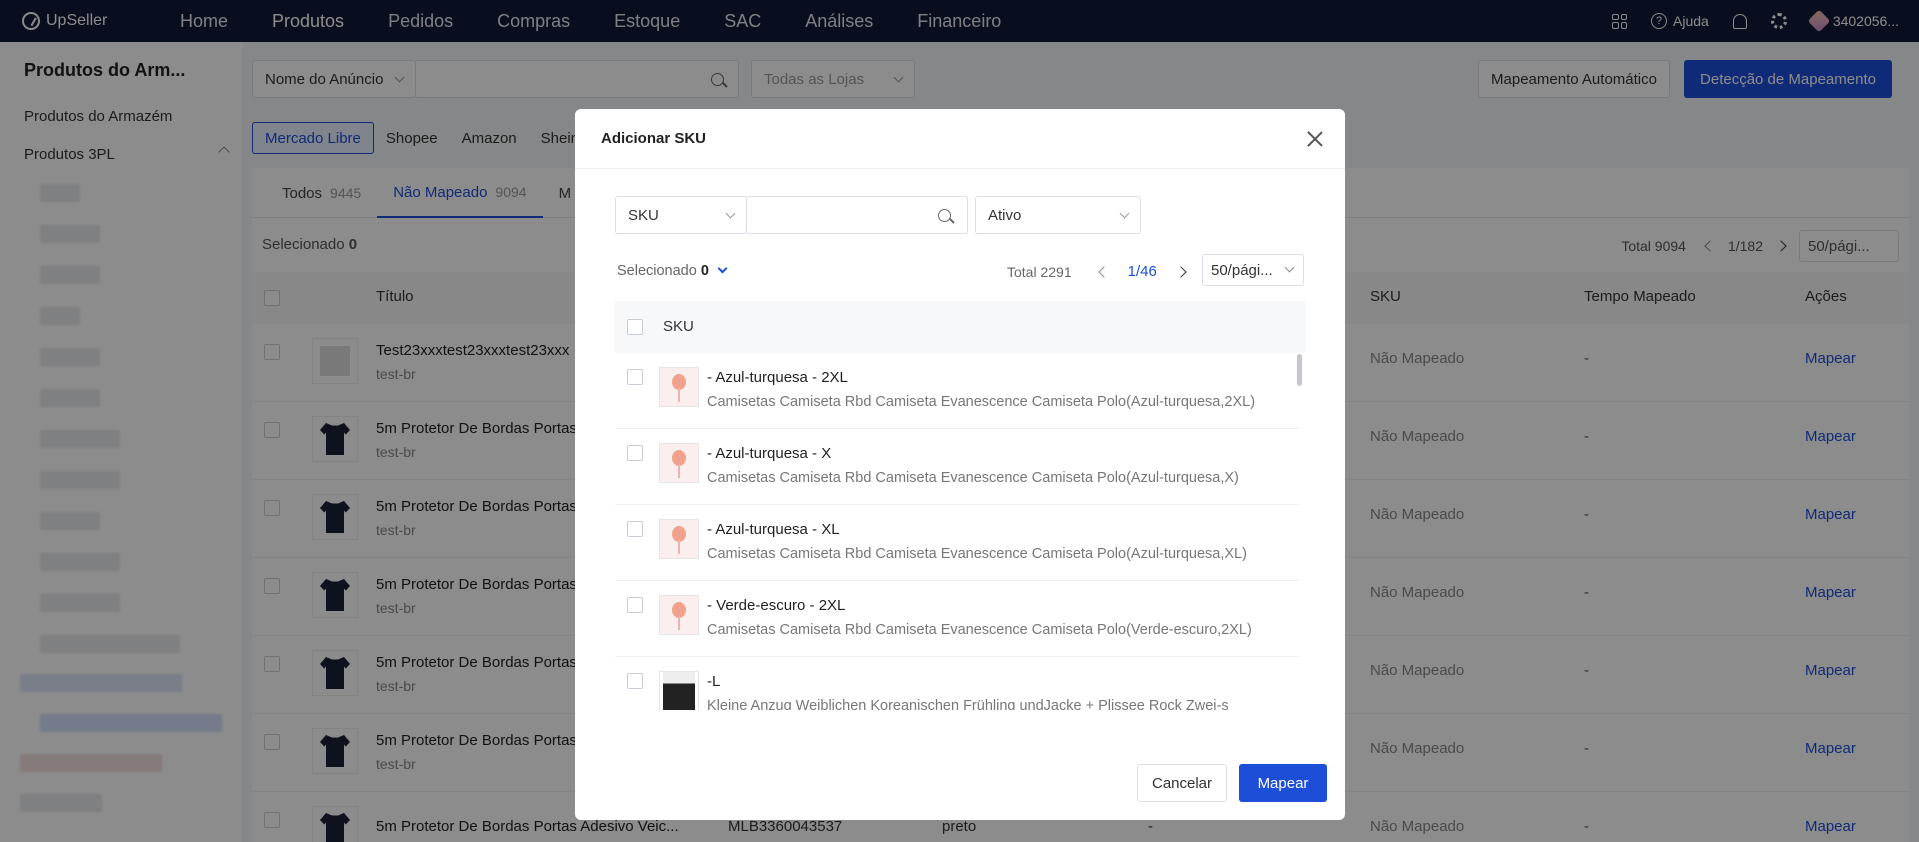 The height and width of the screenshot is (842, 1919). Describe the element at coordinates (1299, 370) in the screenshot. I see `list-scrollbar` at that location.